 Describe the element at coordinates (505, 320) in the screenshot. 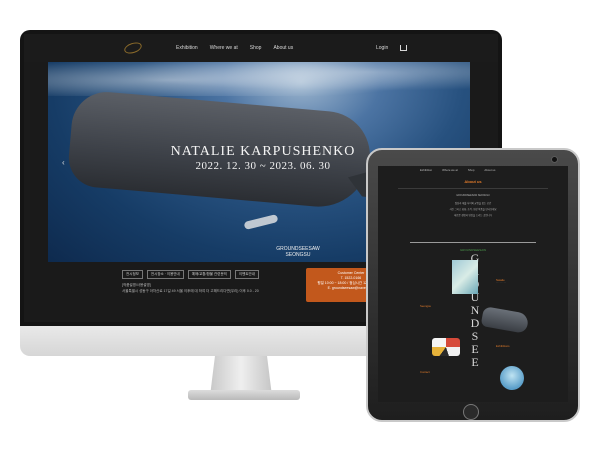

I see `whale-thumbnail` at that location.